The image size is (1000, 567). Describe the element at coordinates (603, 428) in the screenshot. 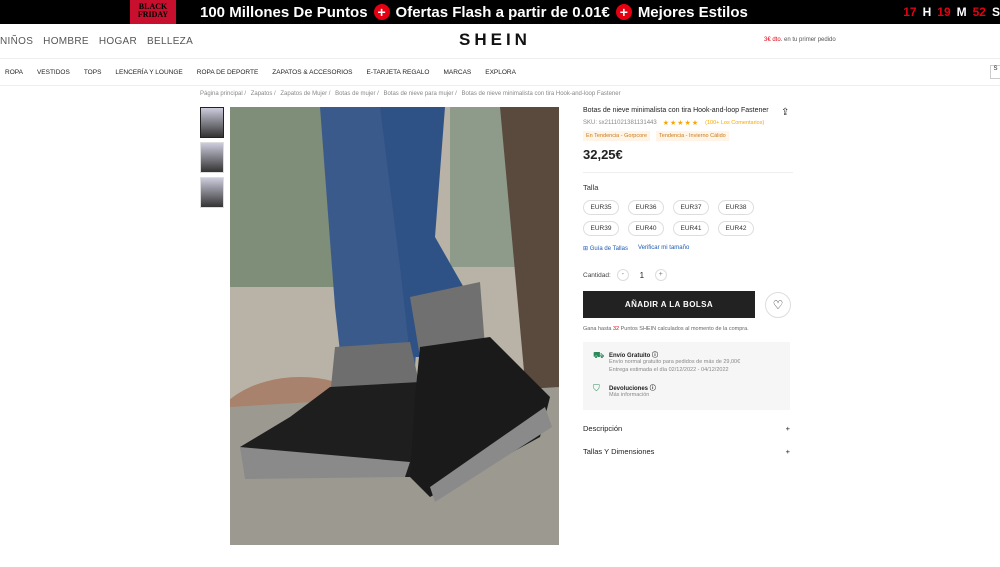

I see `description-label: Descripción` at that location.